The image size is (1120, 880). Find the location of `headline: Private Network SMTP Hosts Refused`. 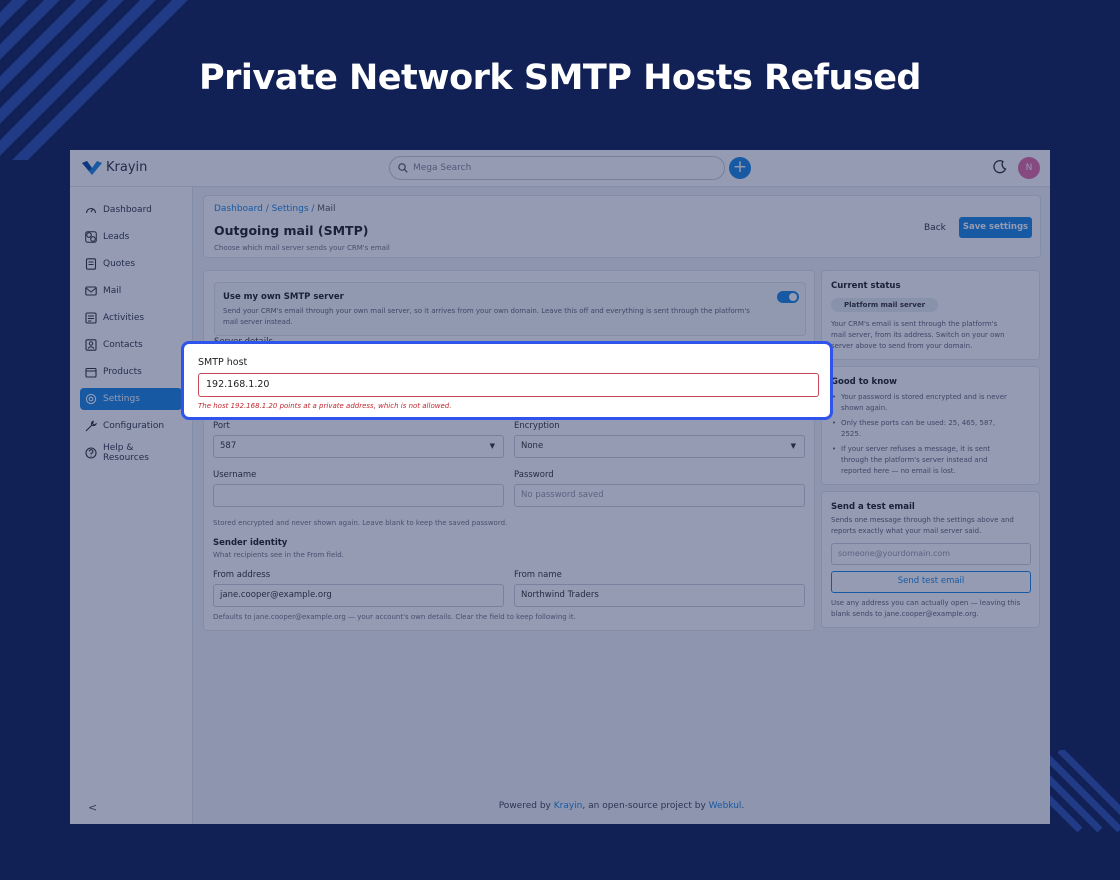

headline: Private Network SMTP Hosts Refused is located at coordinates (560, 78).